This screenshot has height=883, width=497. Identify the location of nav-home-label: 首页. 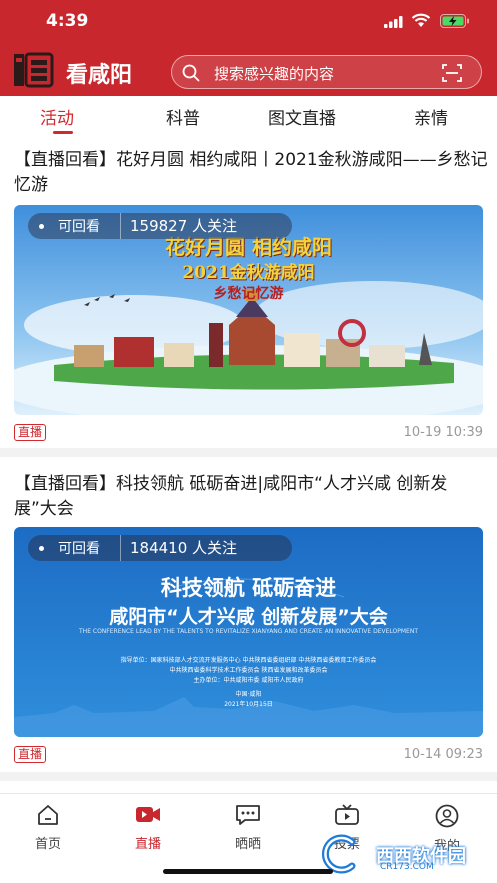
(47, 844).